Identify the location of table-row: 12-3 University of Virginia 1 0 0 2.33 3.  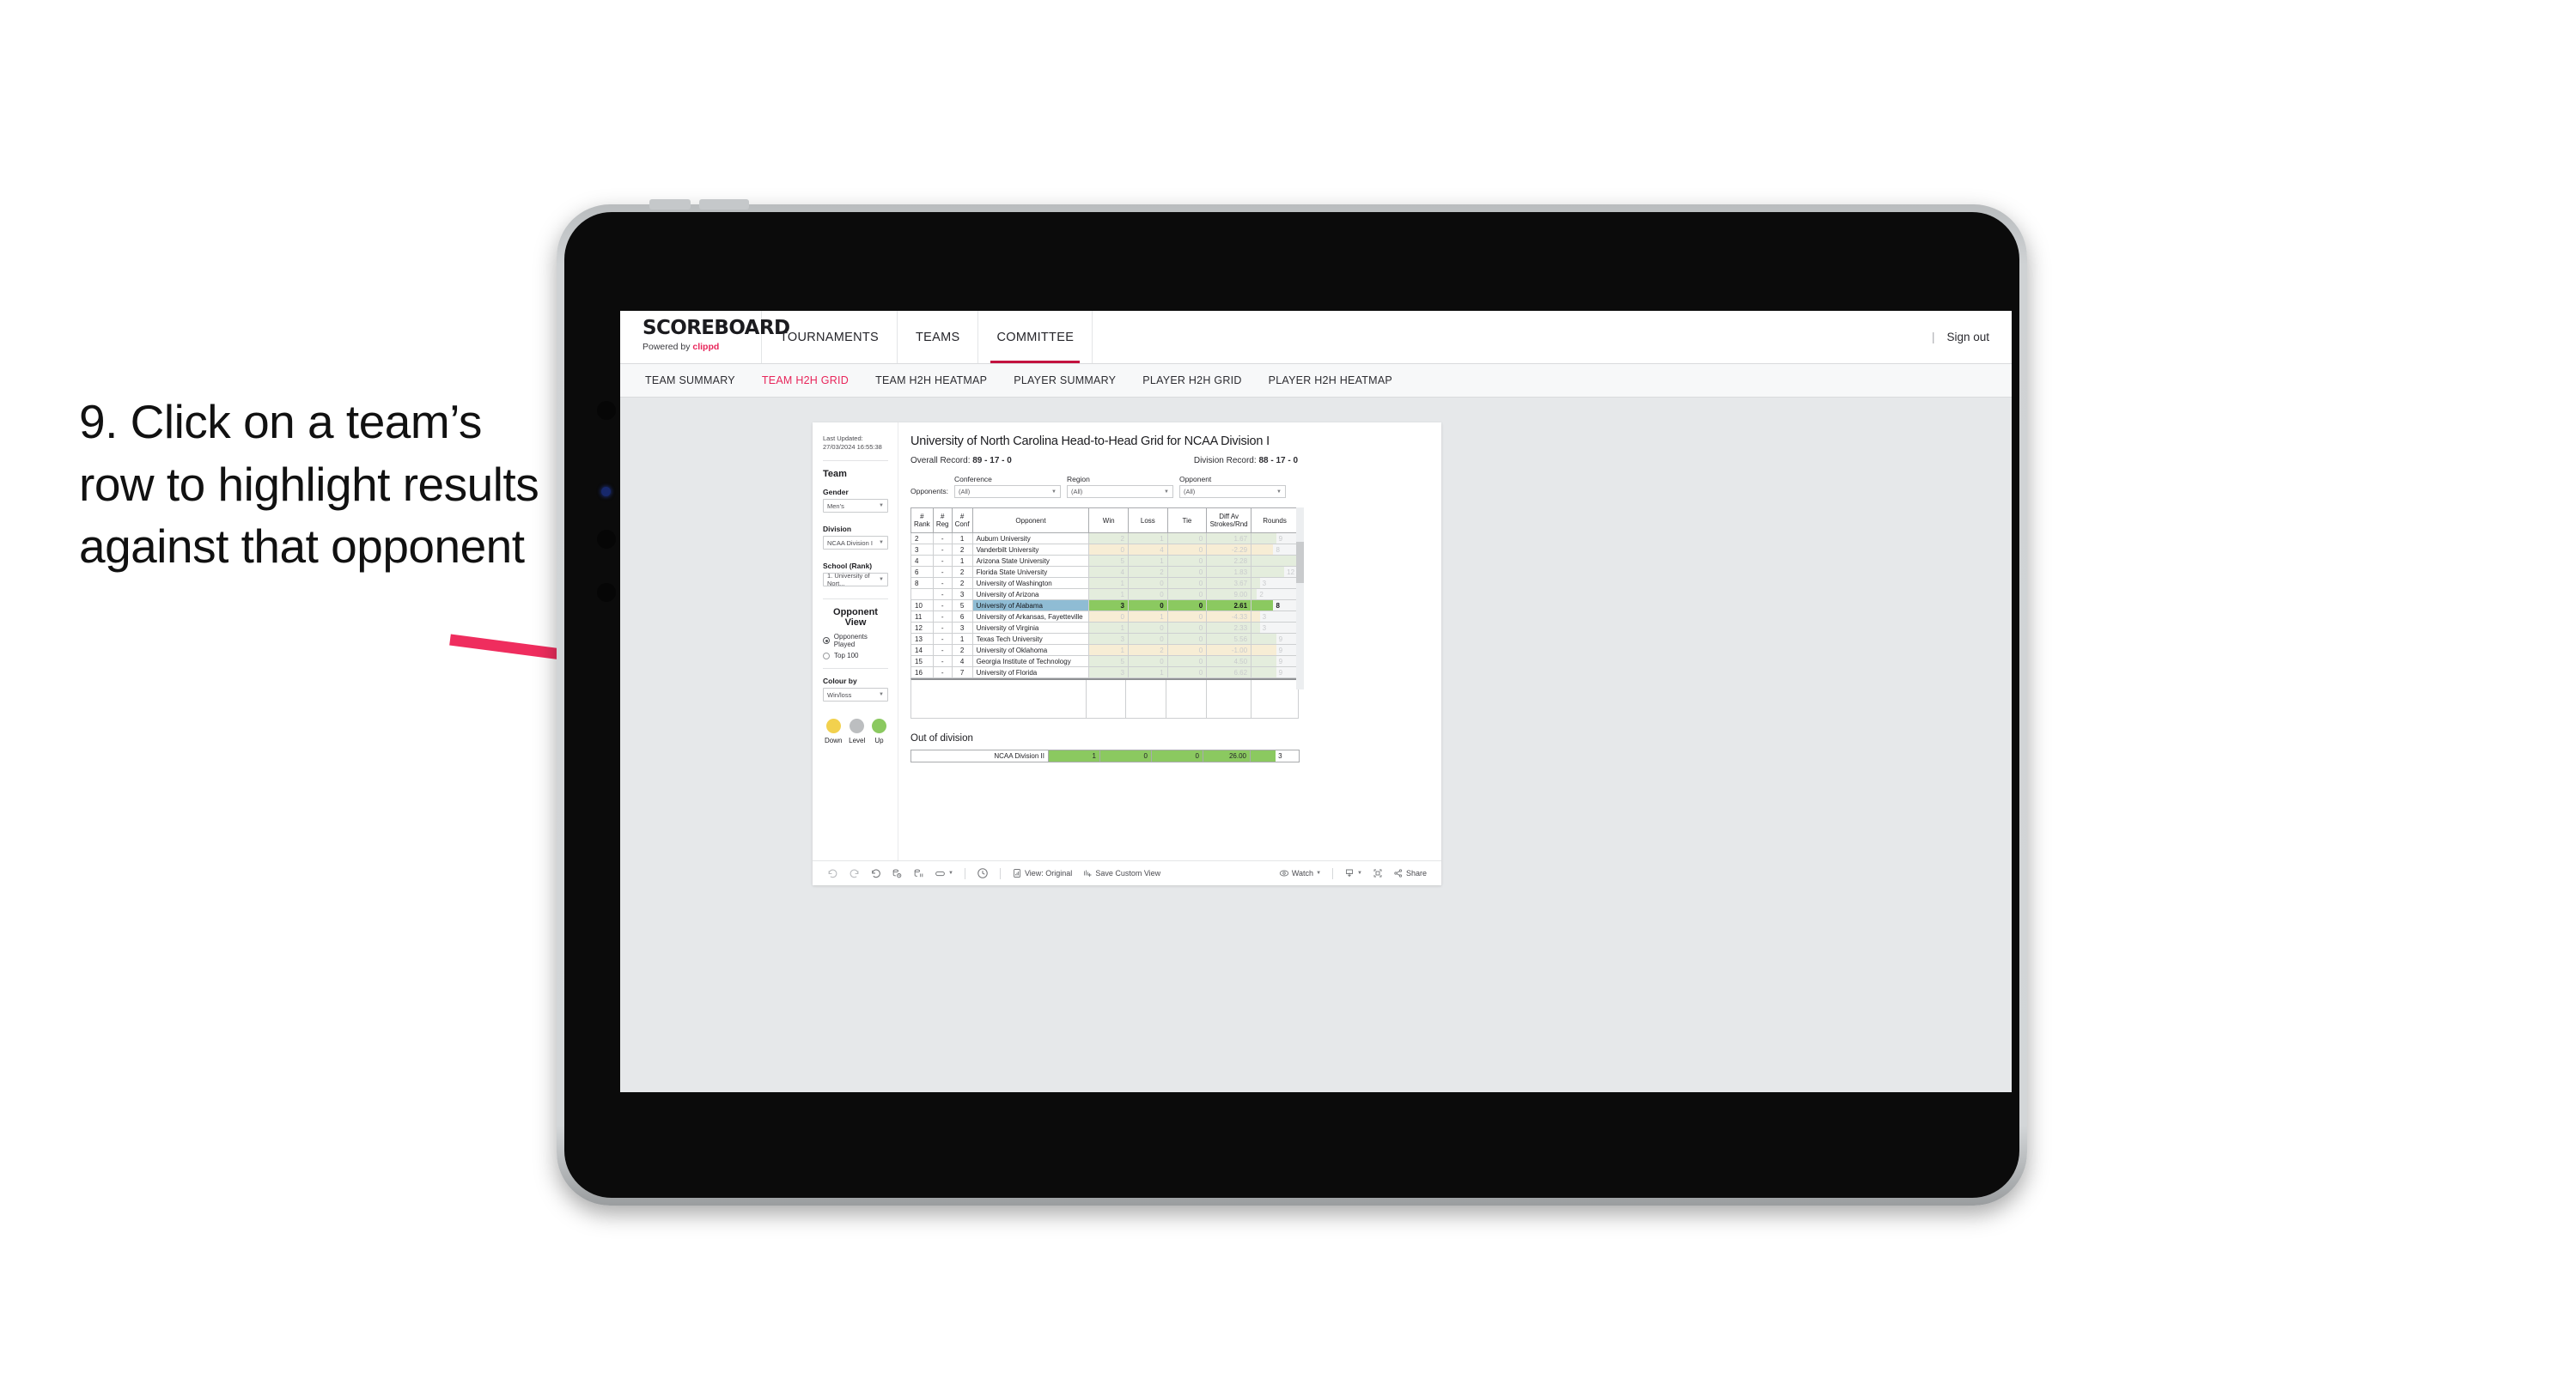
(1104, 628).